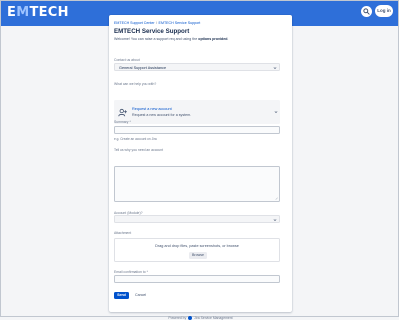  I want to click on request-type-description: Request a new account for a system., so click(162, 114).